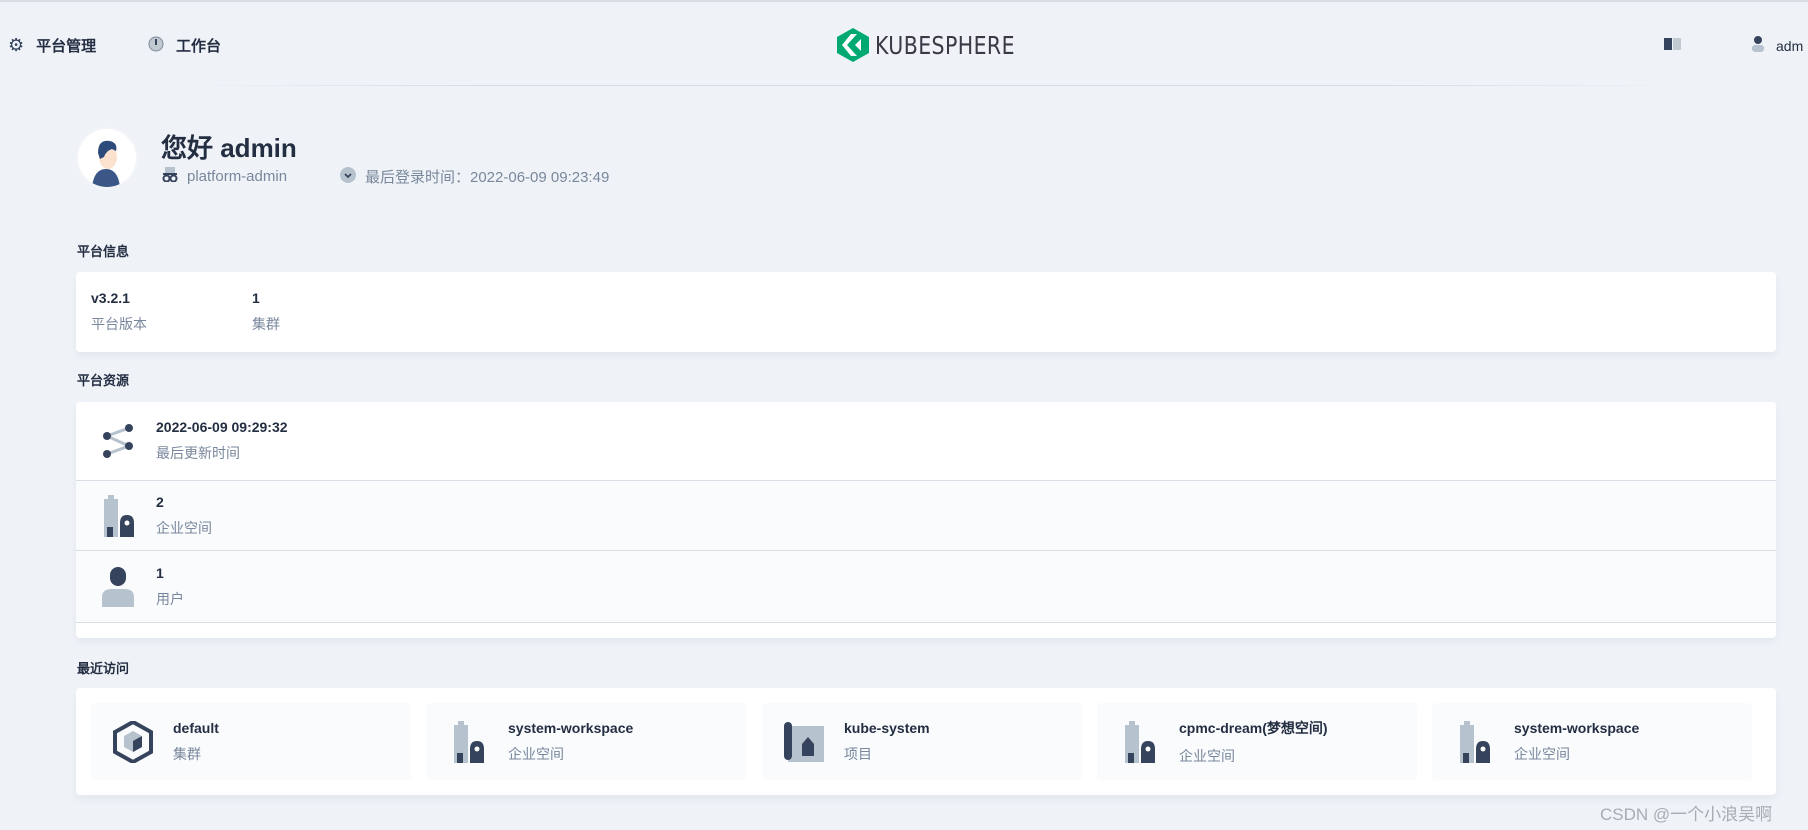 This screenshot has height=830, width=1808. Describe the element at coordinates (935, 85) in the screenshot. I see `header-divider` at that location.